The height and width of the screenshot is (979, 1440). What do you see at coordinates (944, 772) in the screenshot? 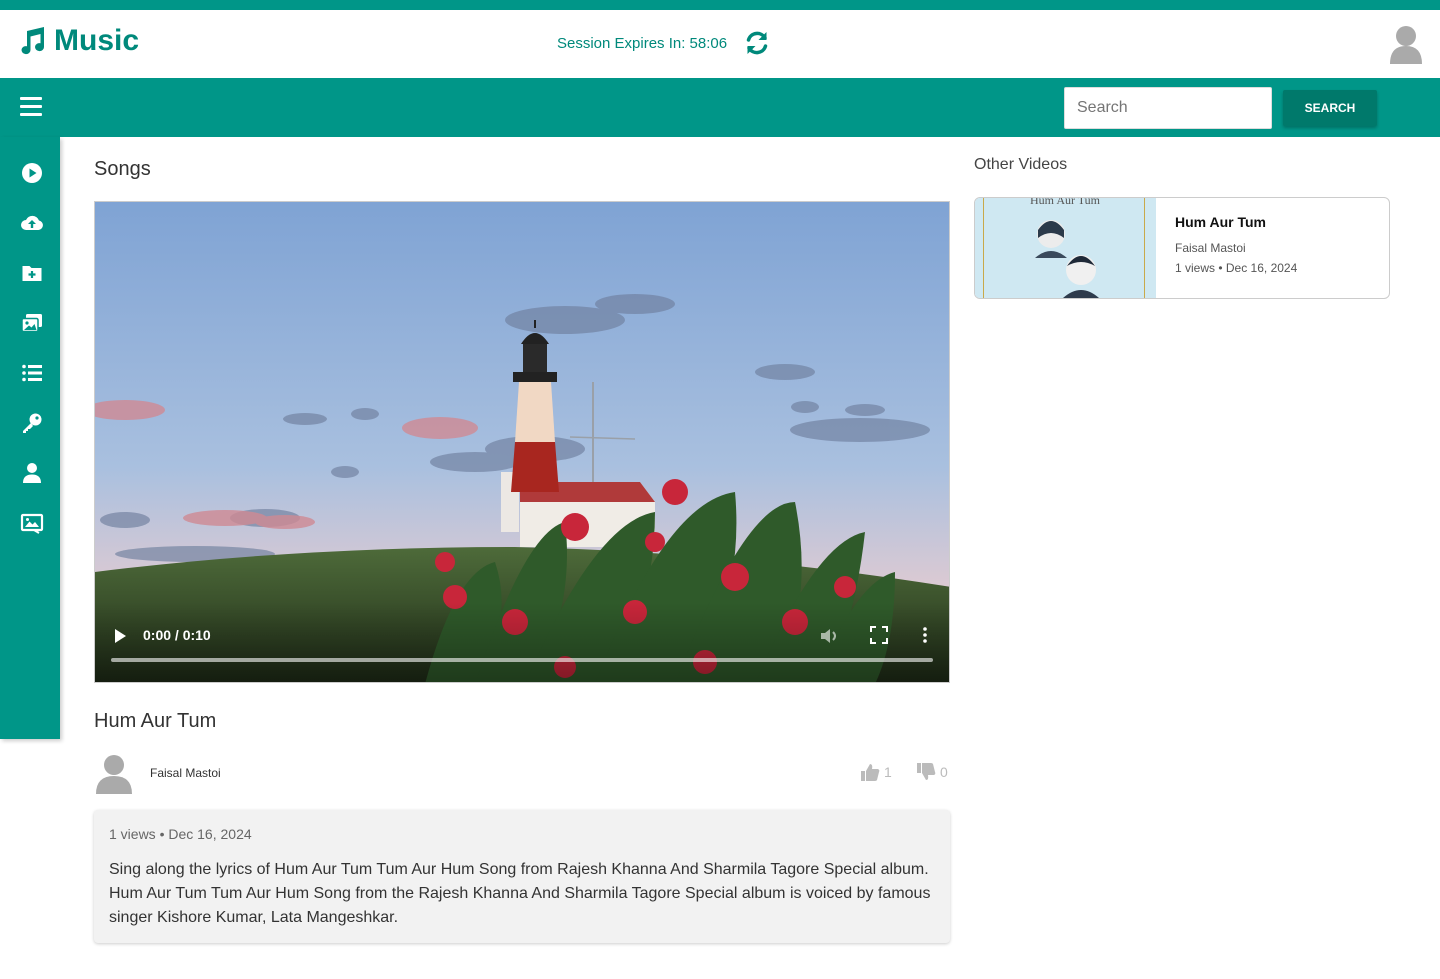
I see `dislike-count: 0` at bounding box center [944, 772].